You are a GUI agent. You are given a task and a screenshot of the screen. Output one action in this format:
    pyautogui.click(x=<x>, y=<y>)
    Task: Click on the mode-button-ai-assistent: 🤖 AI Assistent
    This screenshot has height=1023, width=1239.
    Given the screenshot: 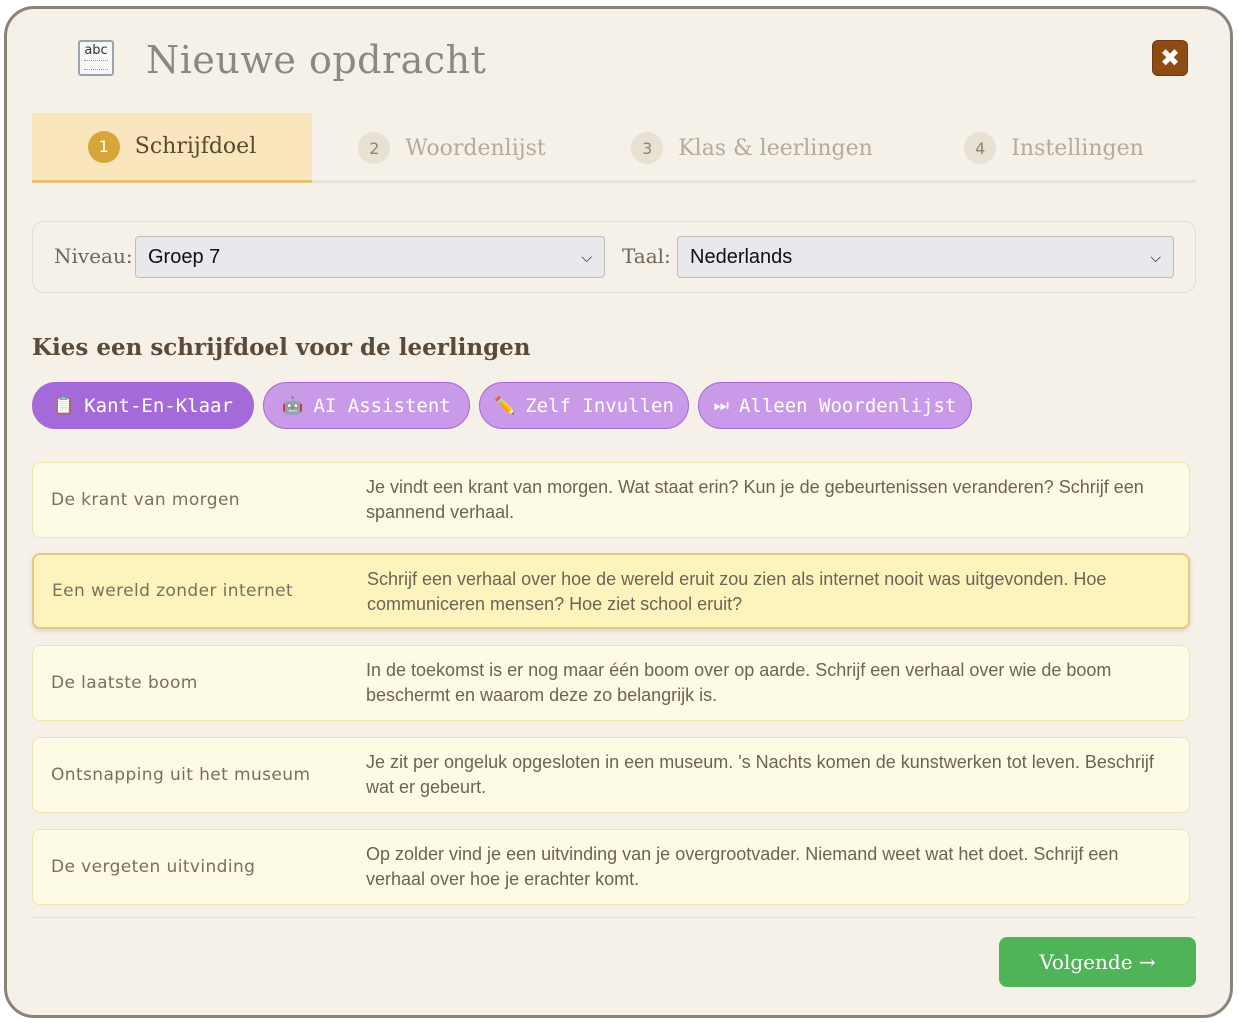 What is the action you would take?
    pyautogui.click(x=366, y=405)
    